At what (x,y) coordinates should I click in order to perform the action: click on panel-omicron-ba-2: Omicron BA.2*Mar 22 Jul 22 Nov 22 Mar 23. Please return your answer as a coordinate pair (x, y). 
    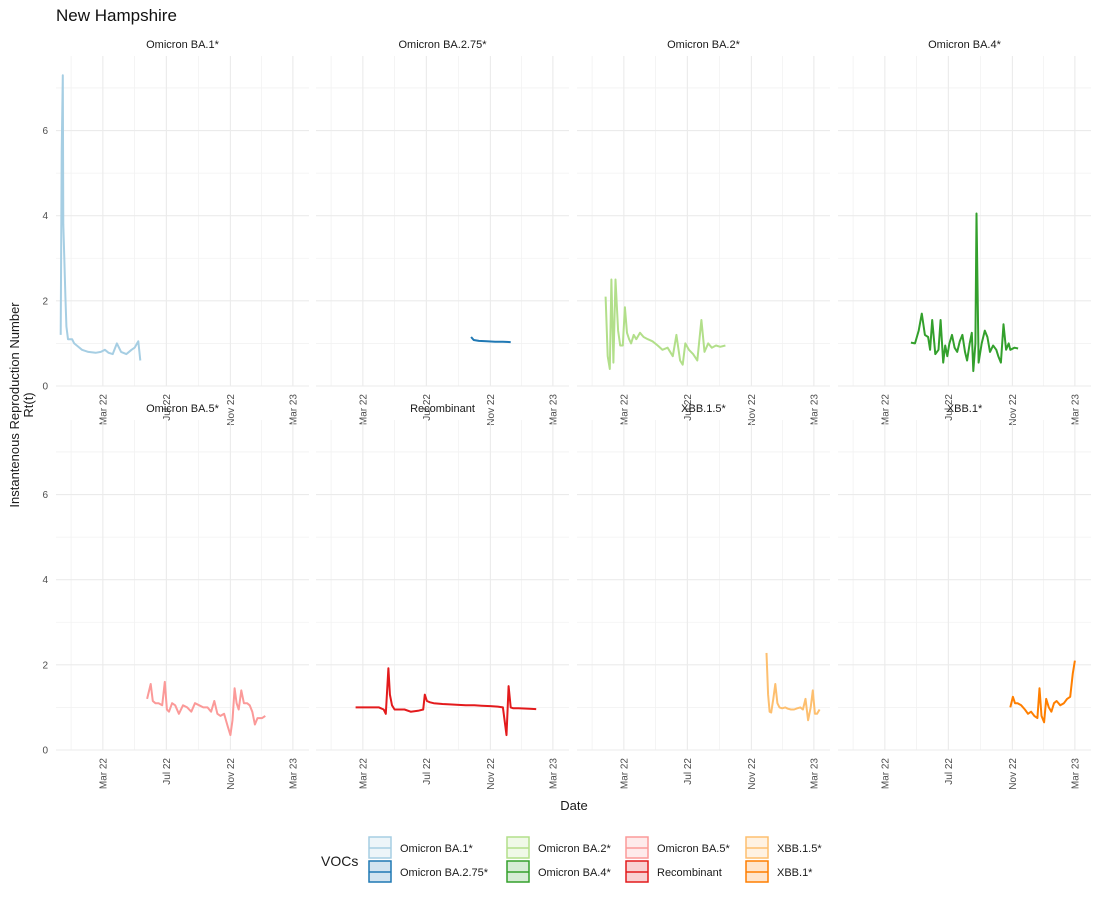
    Looking at the image, I should click on (703, 232).